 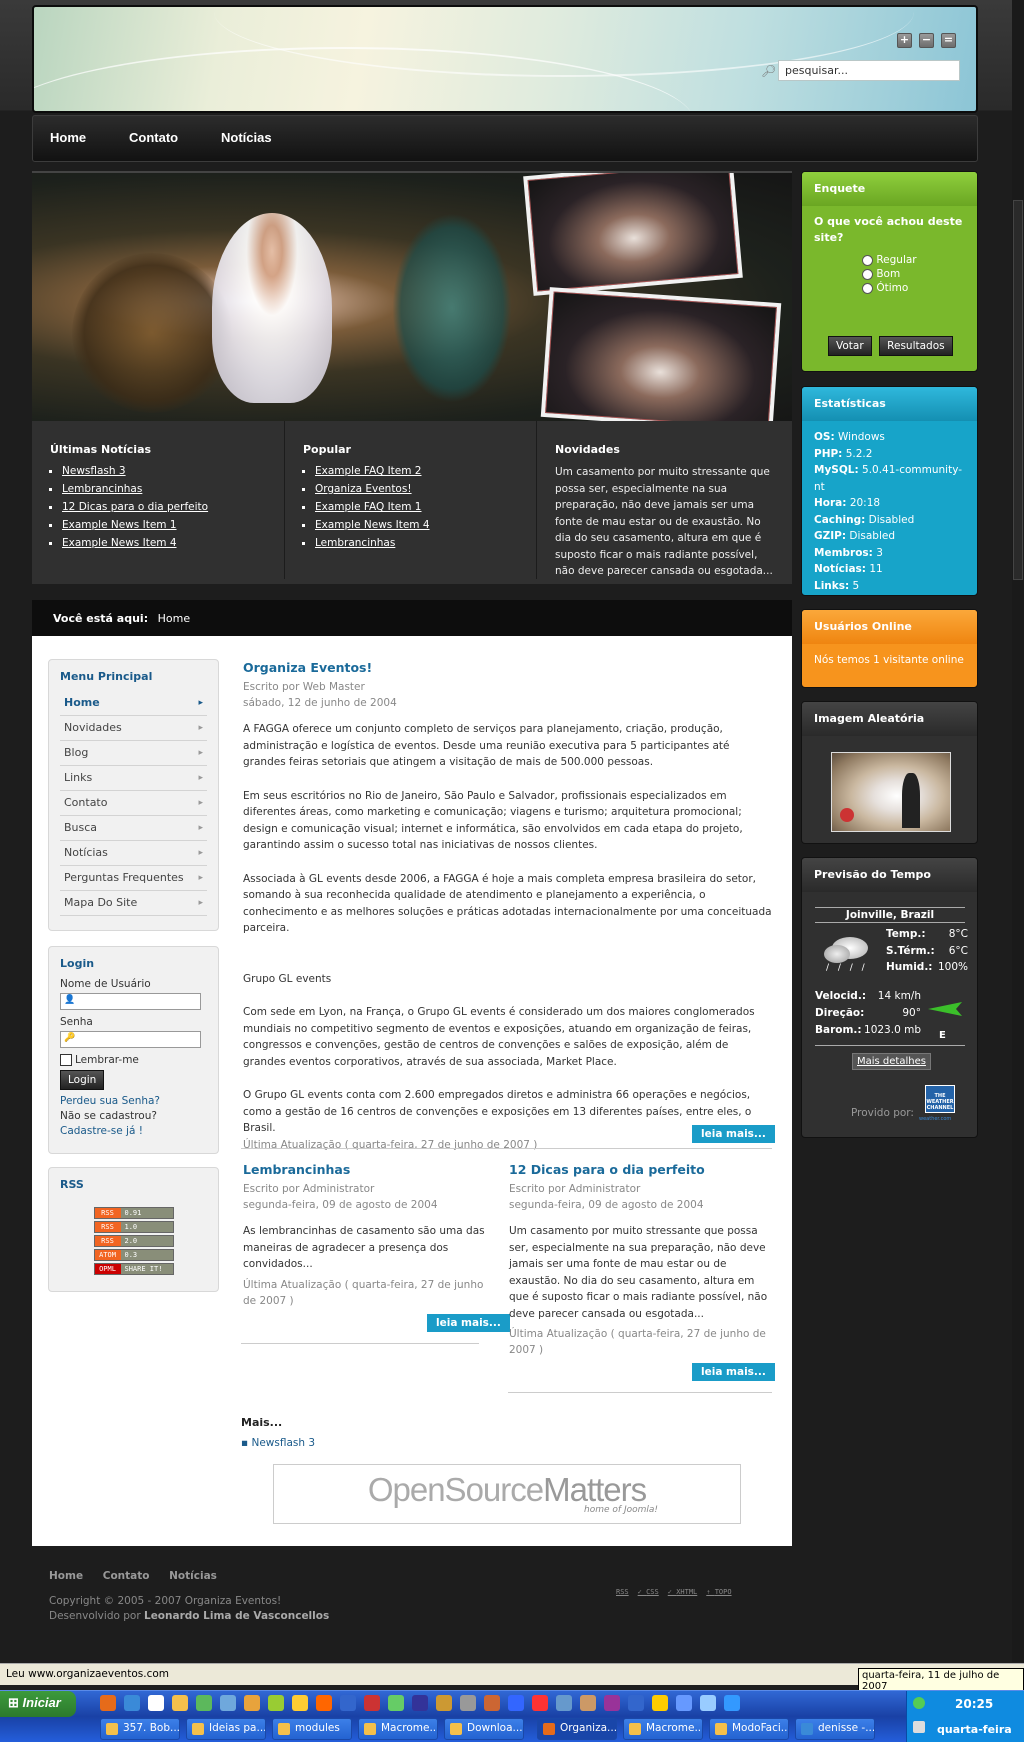 I want to click on footer-link-noticias: Notícias, so click(x=193, y=1576).